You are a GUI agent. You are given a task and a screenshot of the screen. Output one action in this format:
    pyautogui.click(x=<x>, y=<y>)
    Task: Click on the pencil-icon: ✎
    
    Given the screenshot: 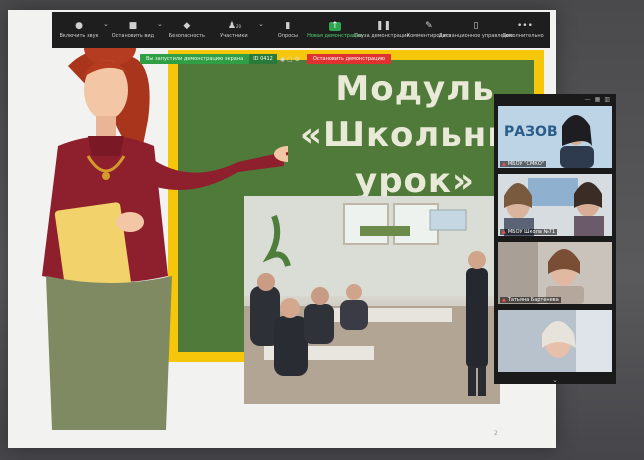 What is the action you would take?
    pyautogui.click(x=429, y=25)
    